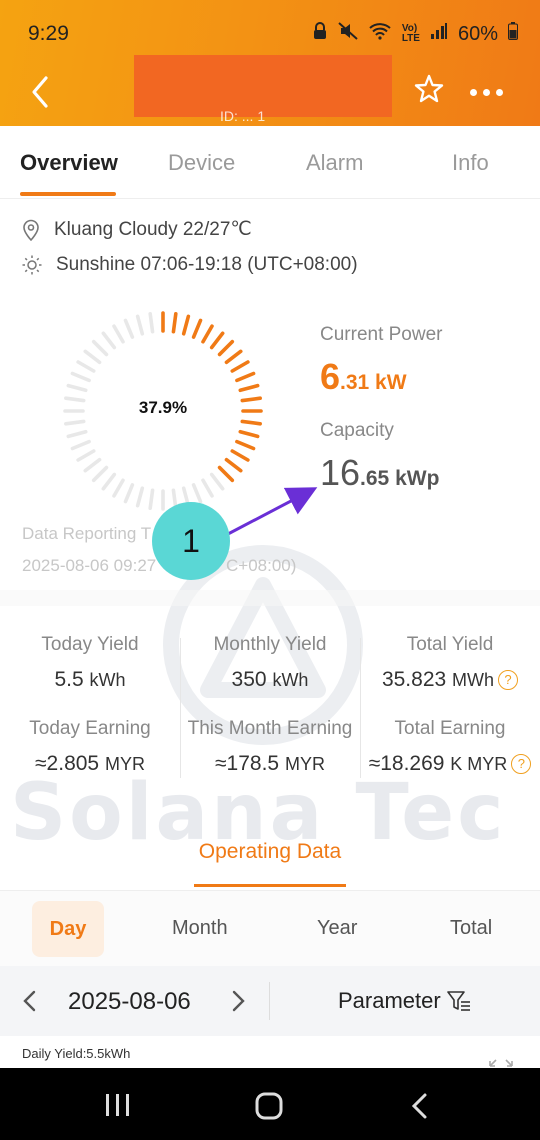 Image resolution: width=540 pixels, height=1140 pixels. What do you see at coordinates (389, 1000) in the screenshot?
I see `parameter-label: Parameter` at bounding box center [389, 1000].